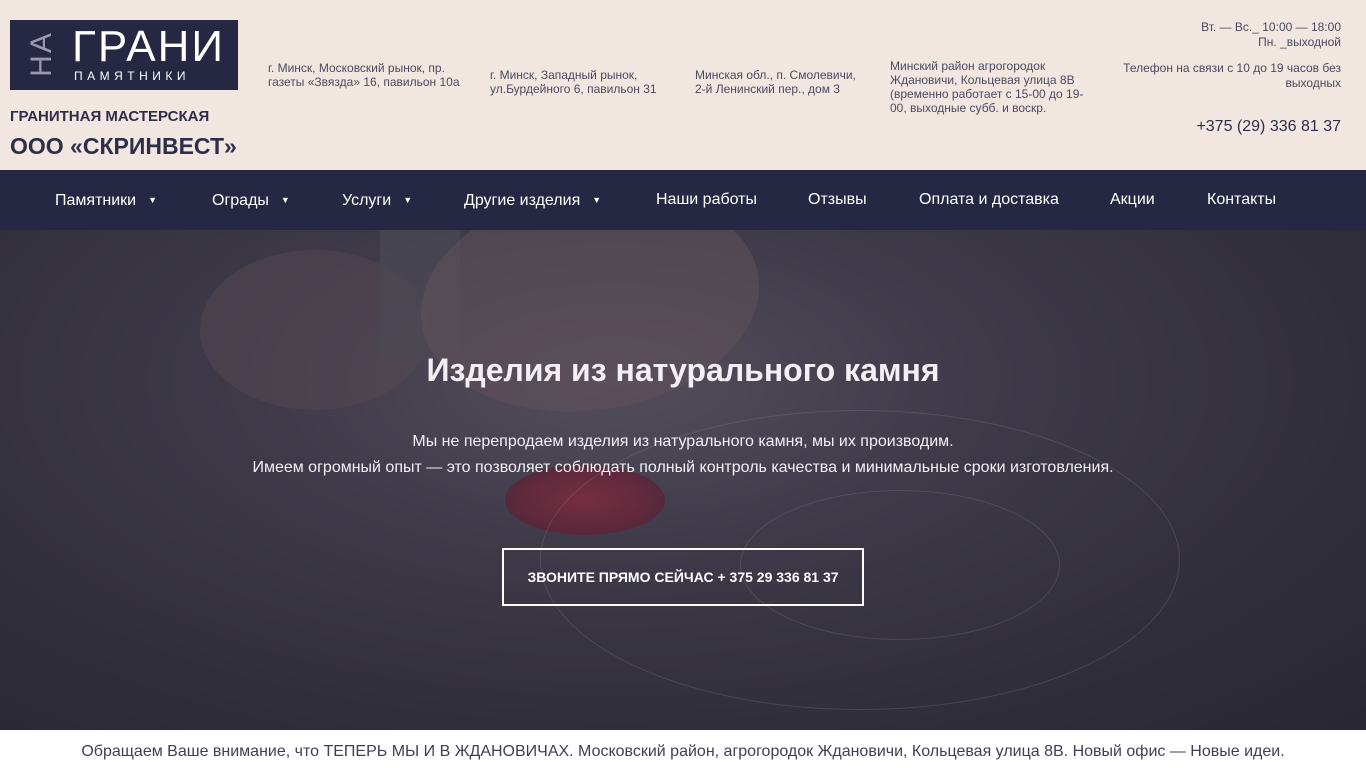  Describe the element at coordinates (683, 577) in the screenshot. I see `call-now-button: ЗВОНИТЕ ПРЯМО СЕЙЧАС + 375 29 336 81 37` at that location.